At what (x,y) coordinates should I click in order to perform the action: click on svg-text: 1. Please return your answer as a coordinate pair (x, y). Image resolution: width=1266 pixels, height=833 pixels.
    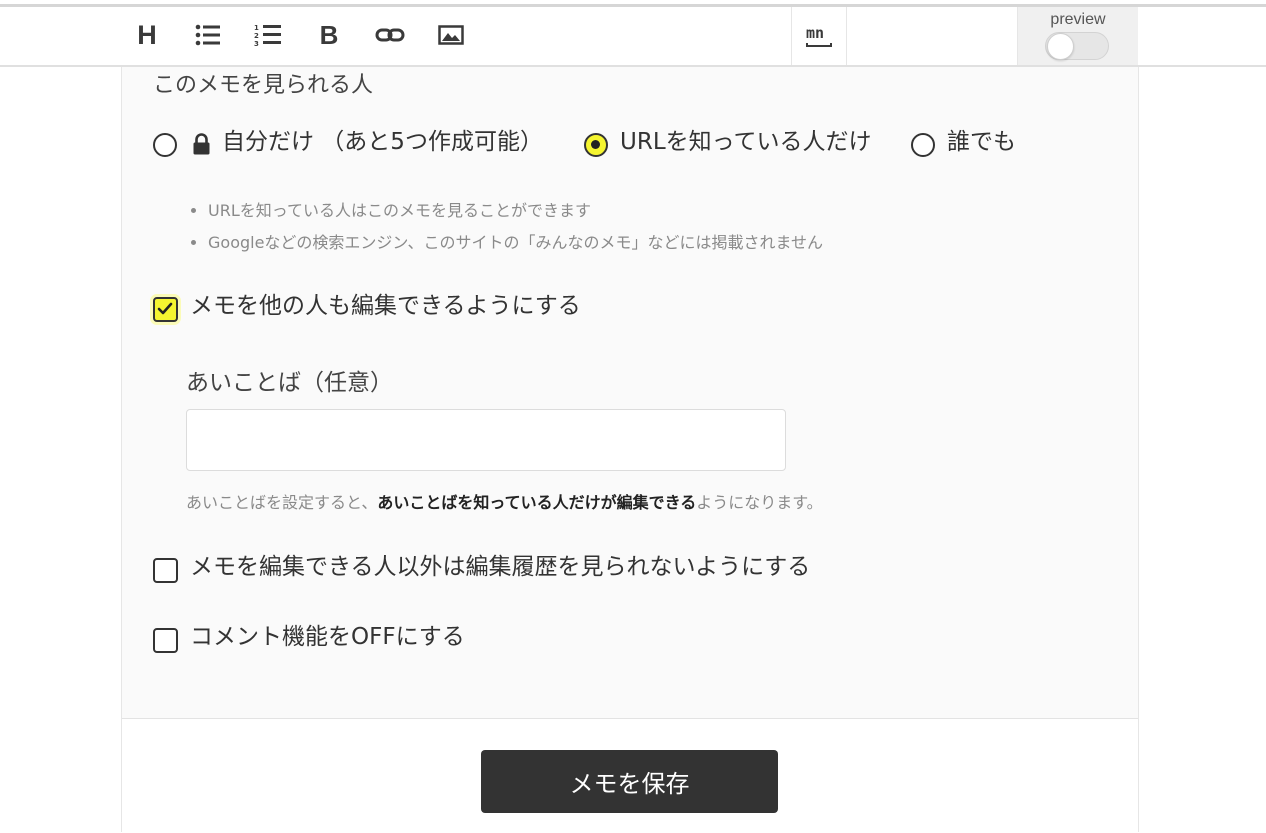
    Looking at the image, I should click on (256, 28).